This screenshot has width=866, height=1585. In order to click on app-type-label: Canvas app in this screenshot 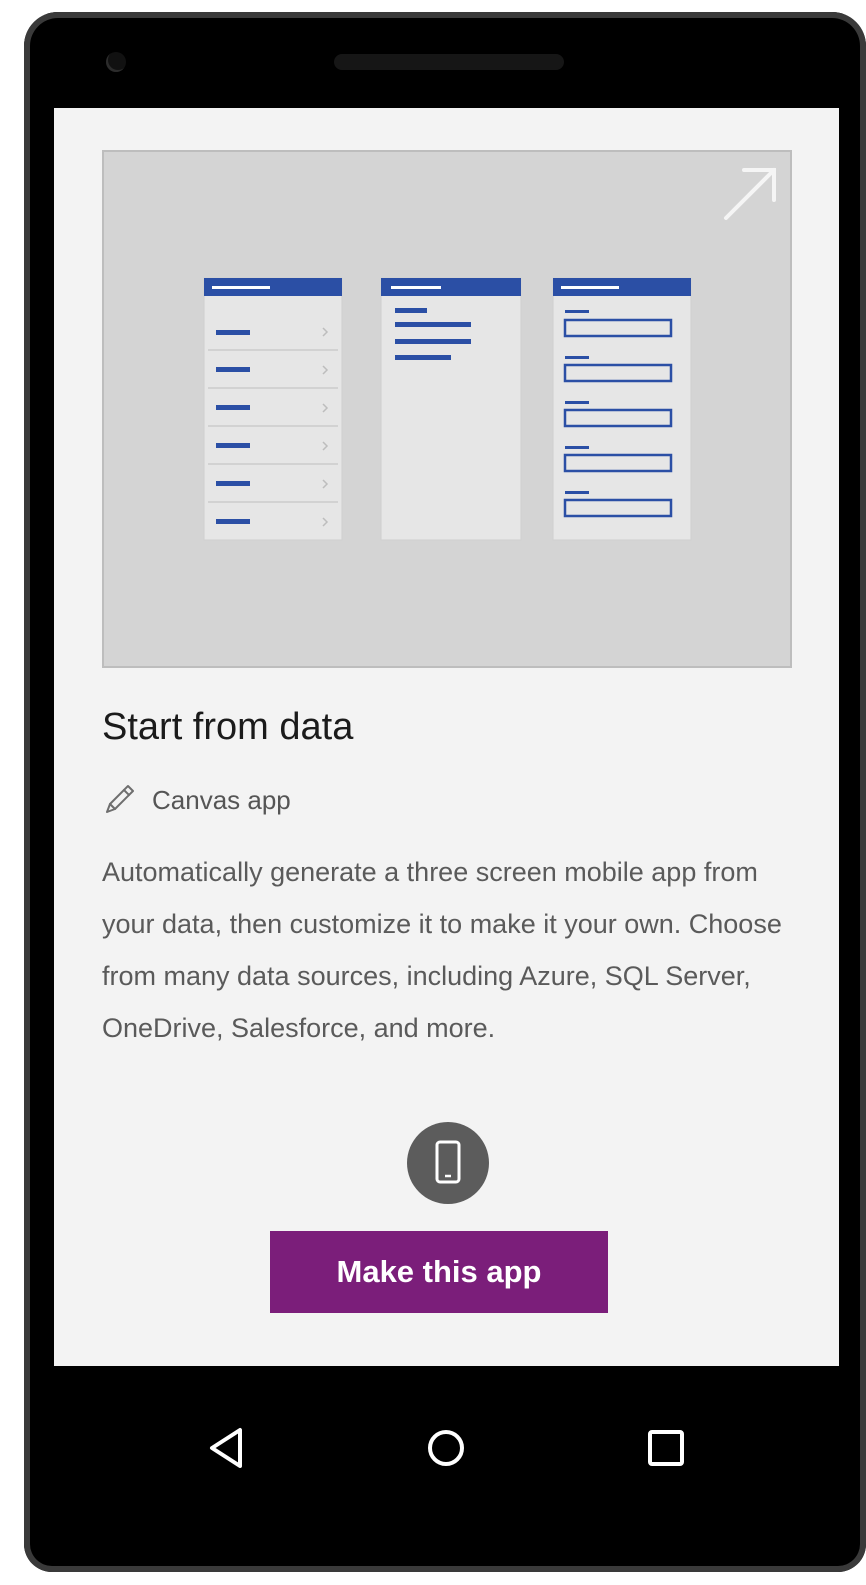, I will do `click(221, 799)`.